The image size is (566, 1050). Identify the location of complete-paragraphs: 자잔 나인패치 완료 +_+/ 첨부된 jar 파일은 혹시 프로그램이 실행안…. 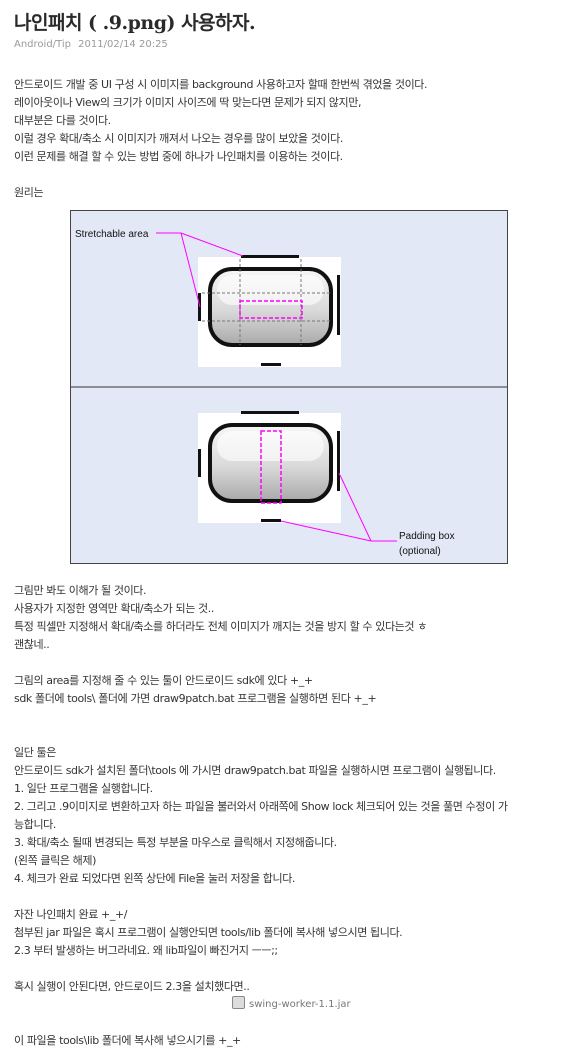
(283, 933).